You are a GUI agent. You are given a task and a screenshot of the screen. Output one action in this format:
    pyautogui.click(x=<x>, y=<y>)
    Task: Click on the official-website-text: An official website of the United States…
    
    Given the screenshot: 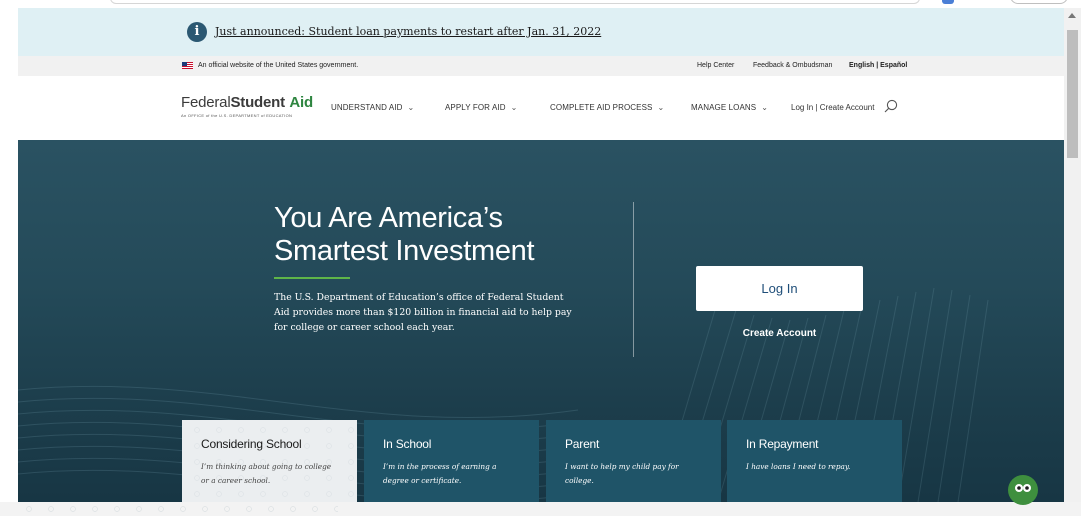 What is the action you would take?
    pyautogui.click(x=278, y=65)
    